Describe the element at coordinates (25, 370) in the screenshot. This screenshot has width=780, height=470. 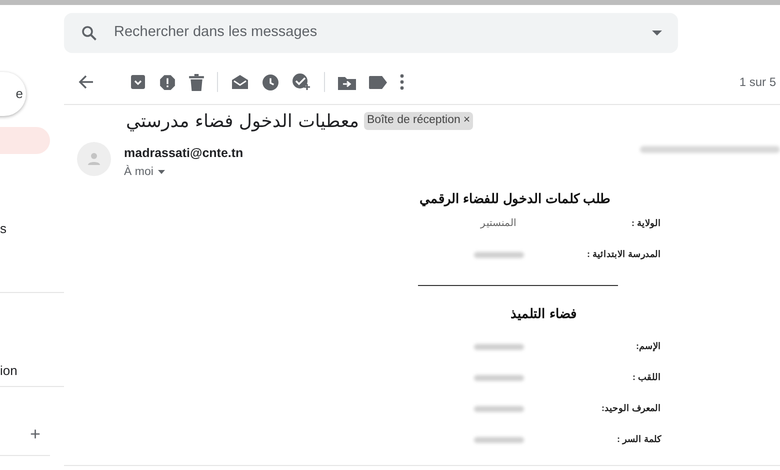
I see `sidebar-item: ion` at that location.